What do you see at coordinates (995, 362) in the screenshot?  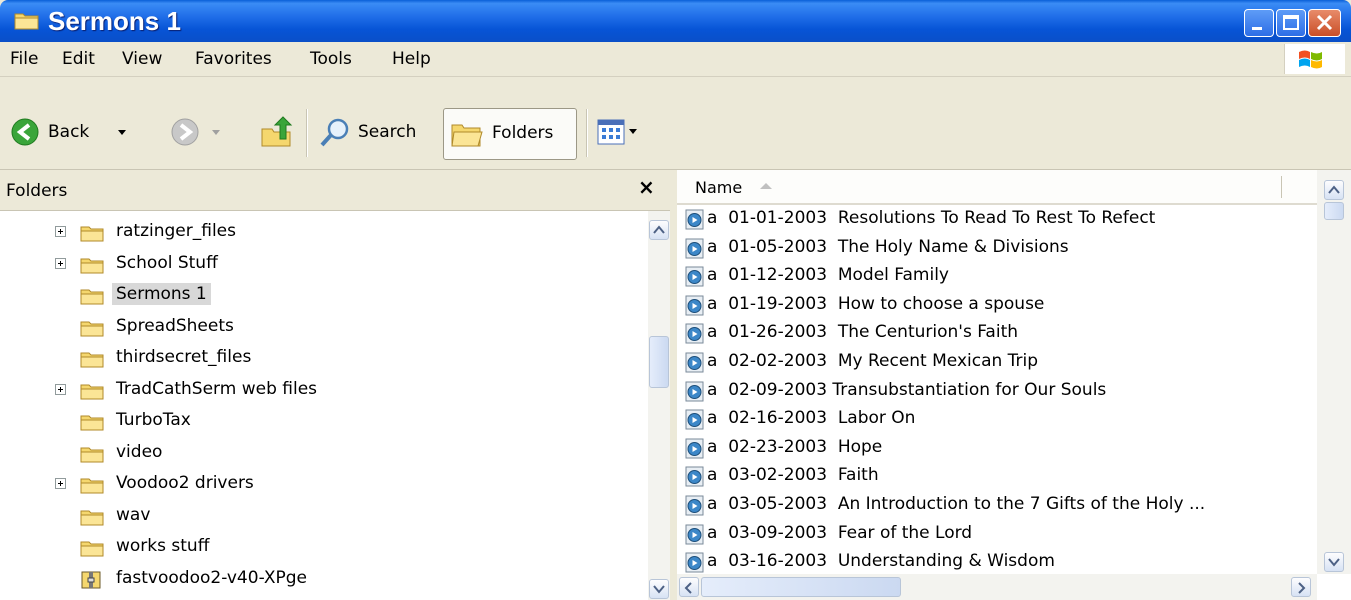 I see `file-list-item: a 02-02-2003 My Recent Mexican Trip` at bounding box center [995, 362].